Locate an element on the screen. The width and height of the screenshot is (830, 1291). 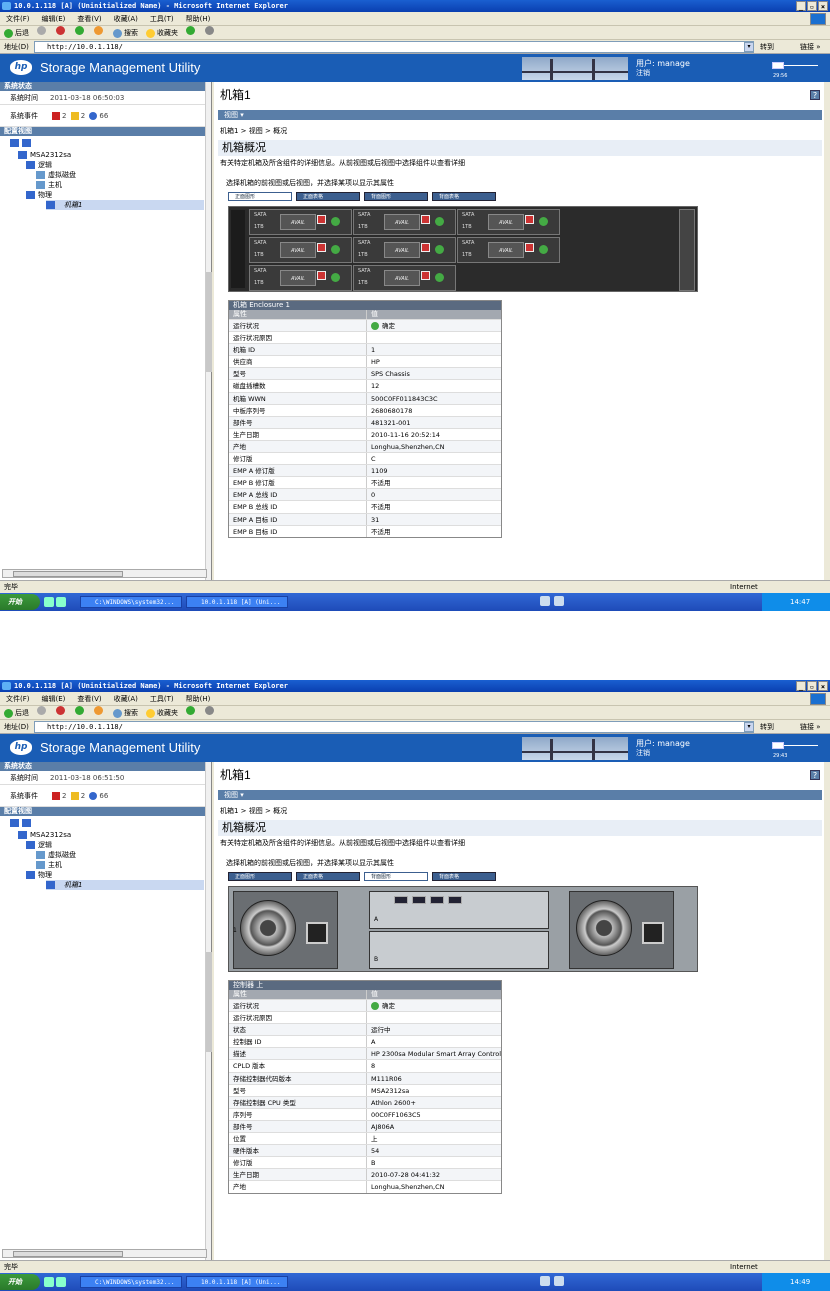
controller-b: B is located at coordinates (459, 950).